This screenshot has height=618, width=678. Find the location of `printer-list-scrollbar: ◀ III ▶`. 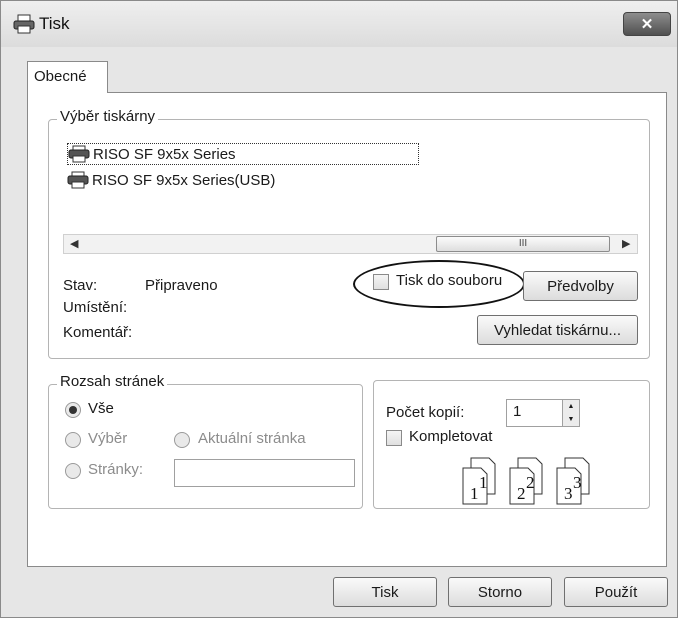

printer-list-scrollbar: ◀ III ▶ is located at coordinates (350, 244).